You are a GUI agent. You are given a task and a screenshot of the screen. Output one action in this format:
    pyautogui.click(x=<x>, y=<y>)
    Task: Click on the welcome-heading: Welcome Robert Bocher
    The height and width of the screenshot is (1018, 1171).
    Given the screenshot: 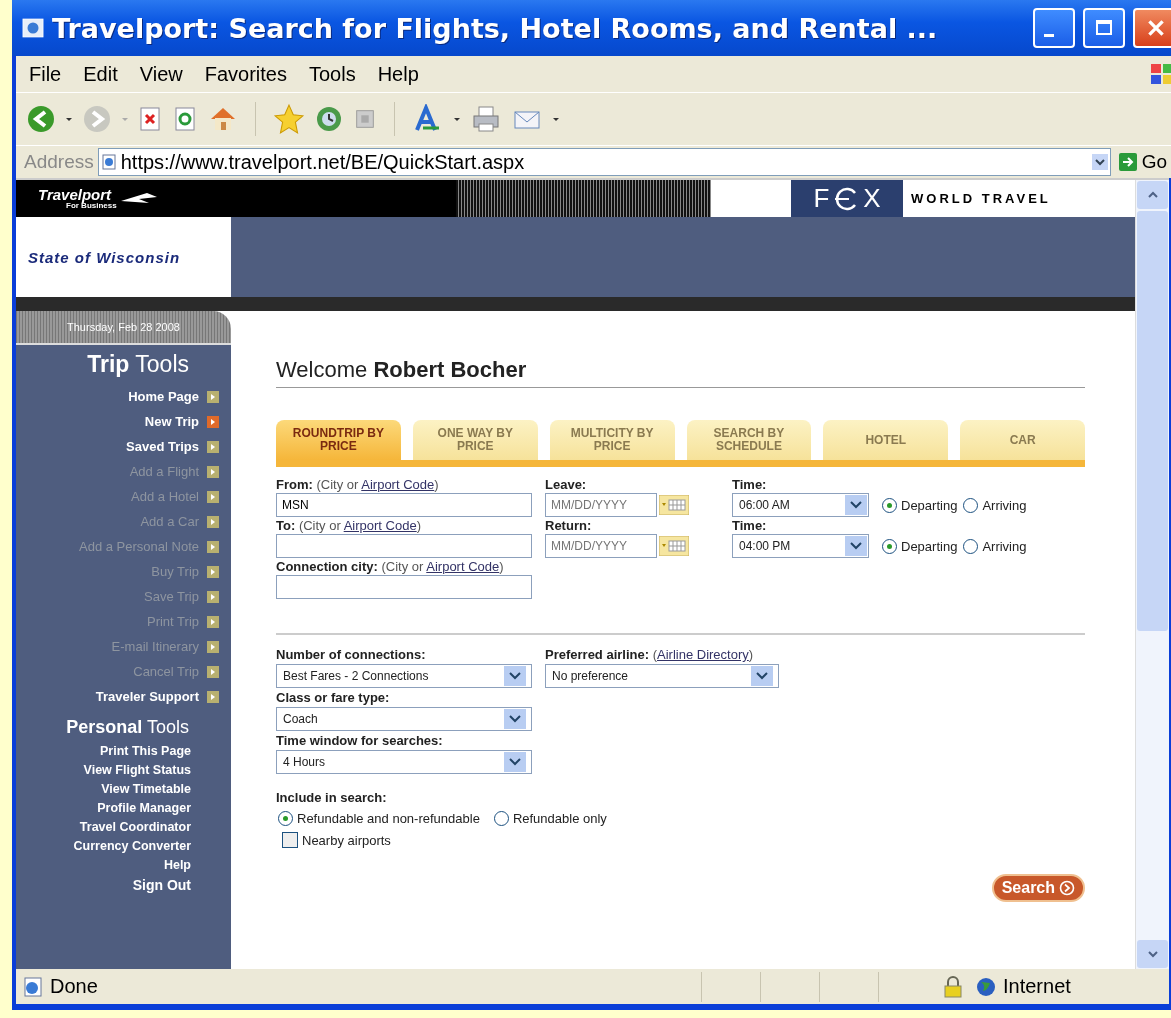 What is the action you would take?
    pyautogui.click(x=681, y=372)
    